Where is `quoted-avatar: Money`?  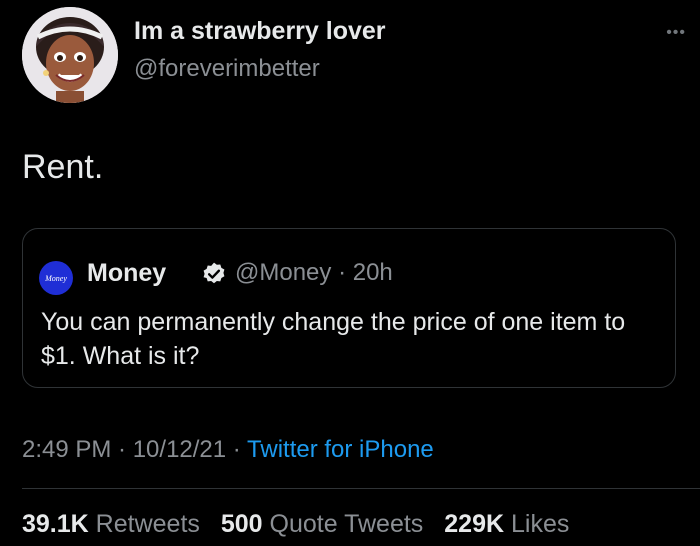
quoted-avatar: Money is located at coordinates (56, 278).